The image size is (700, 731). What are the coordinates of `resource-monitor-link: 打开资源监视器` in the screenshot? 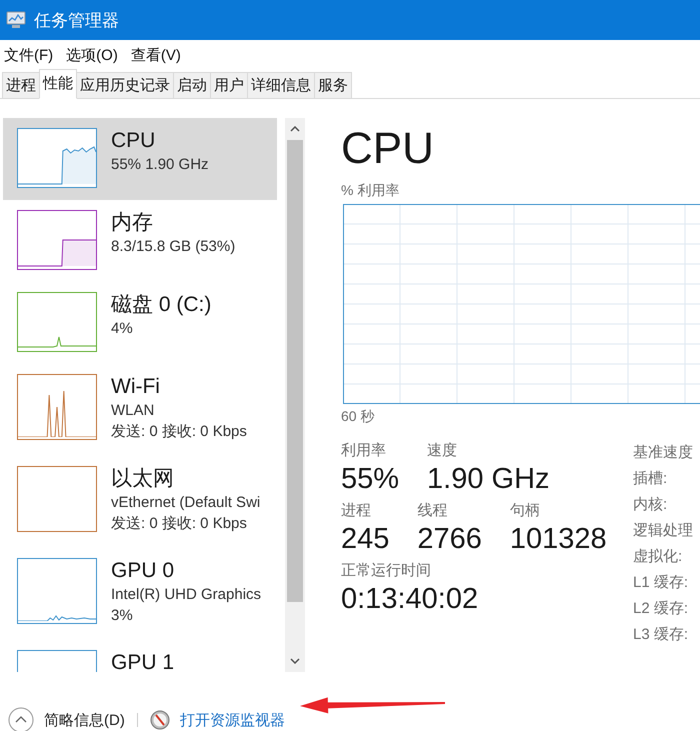 It's located at (232, 720).